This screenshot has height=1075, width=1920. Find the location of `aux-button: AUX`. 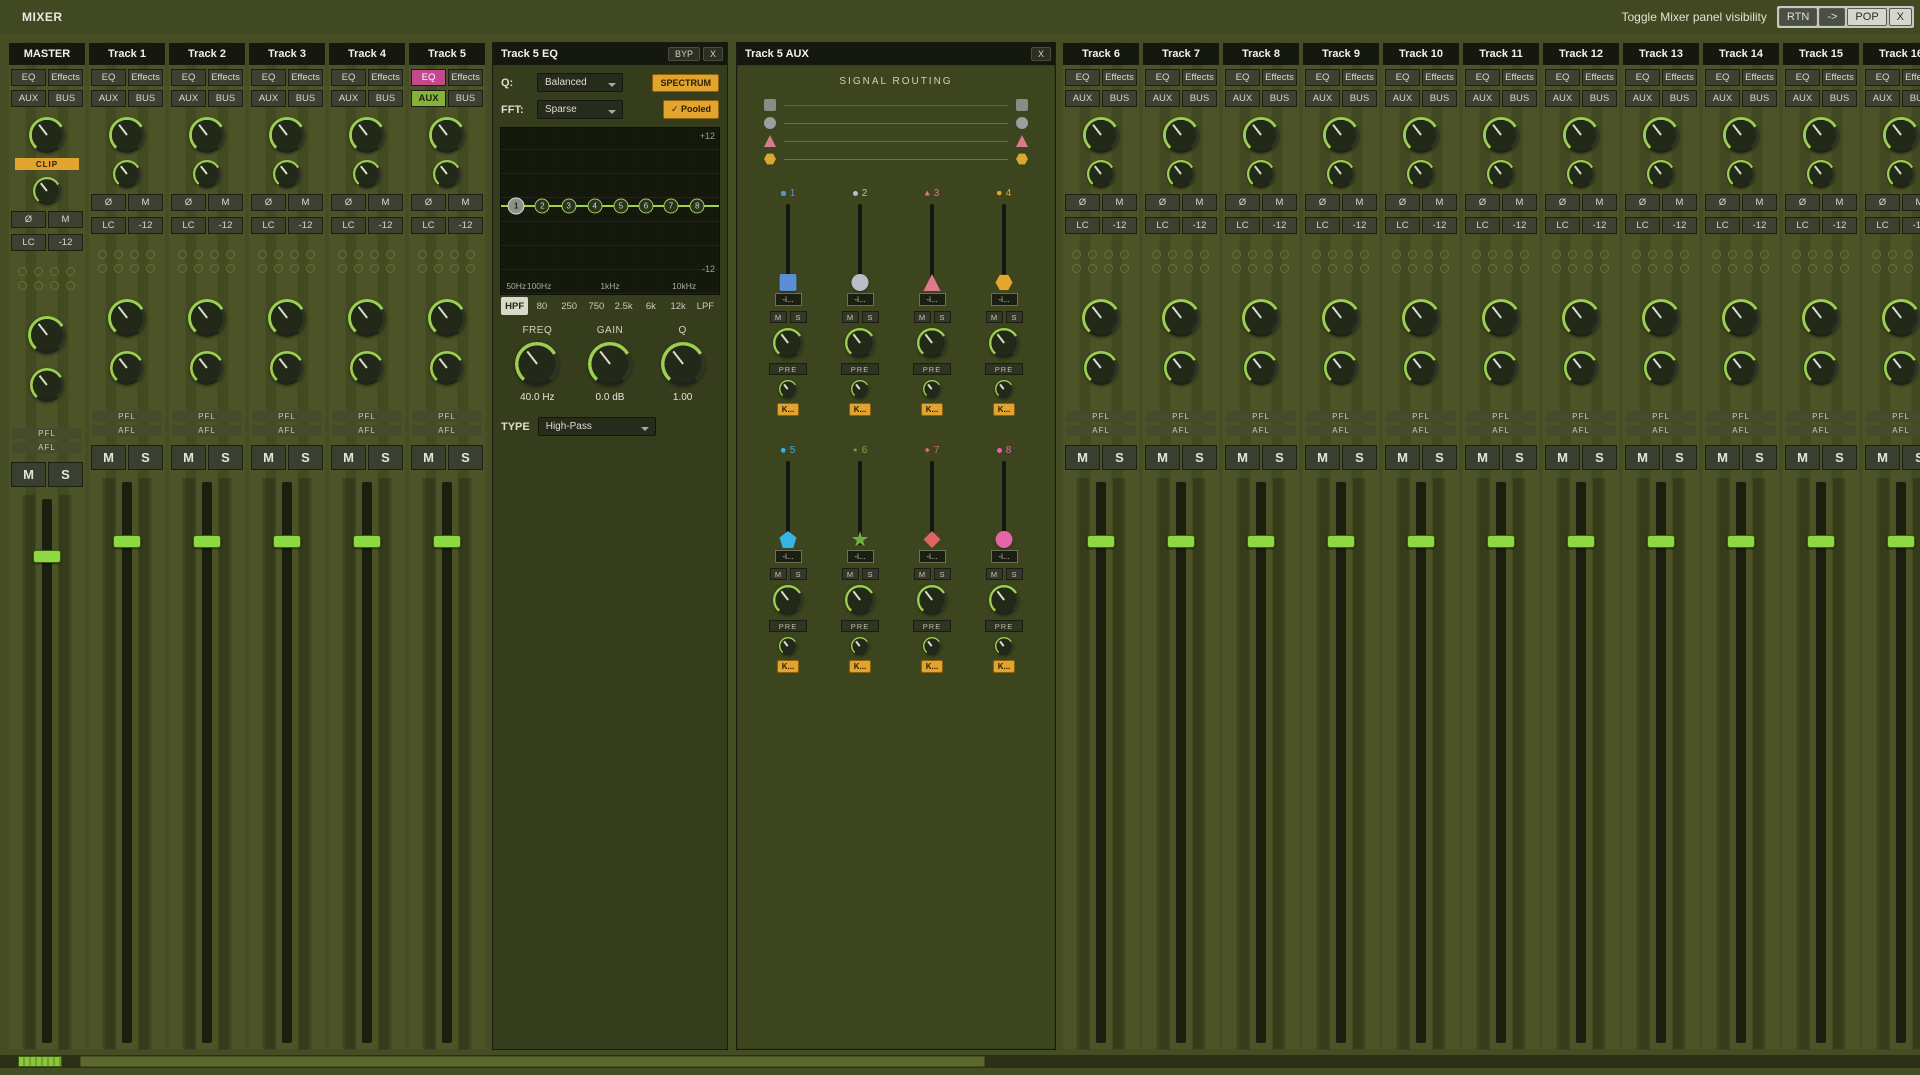

aux-button: AUX is located at coordinates (1082, 98).